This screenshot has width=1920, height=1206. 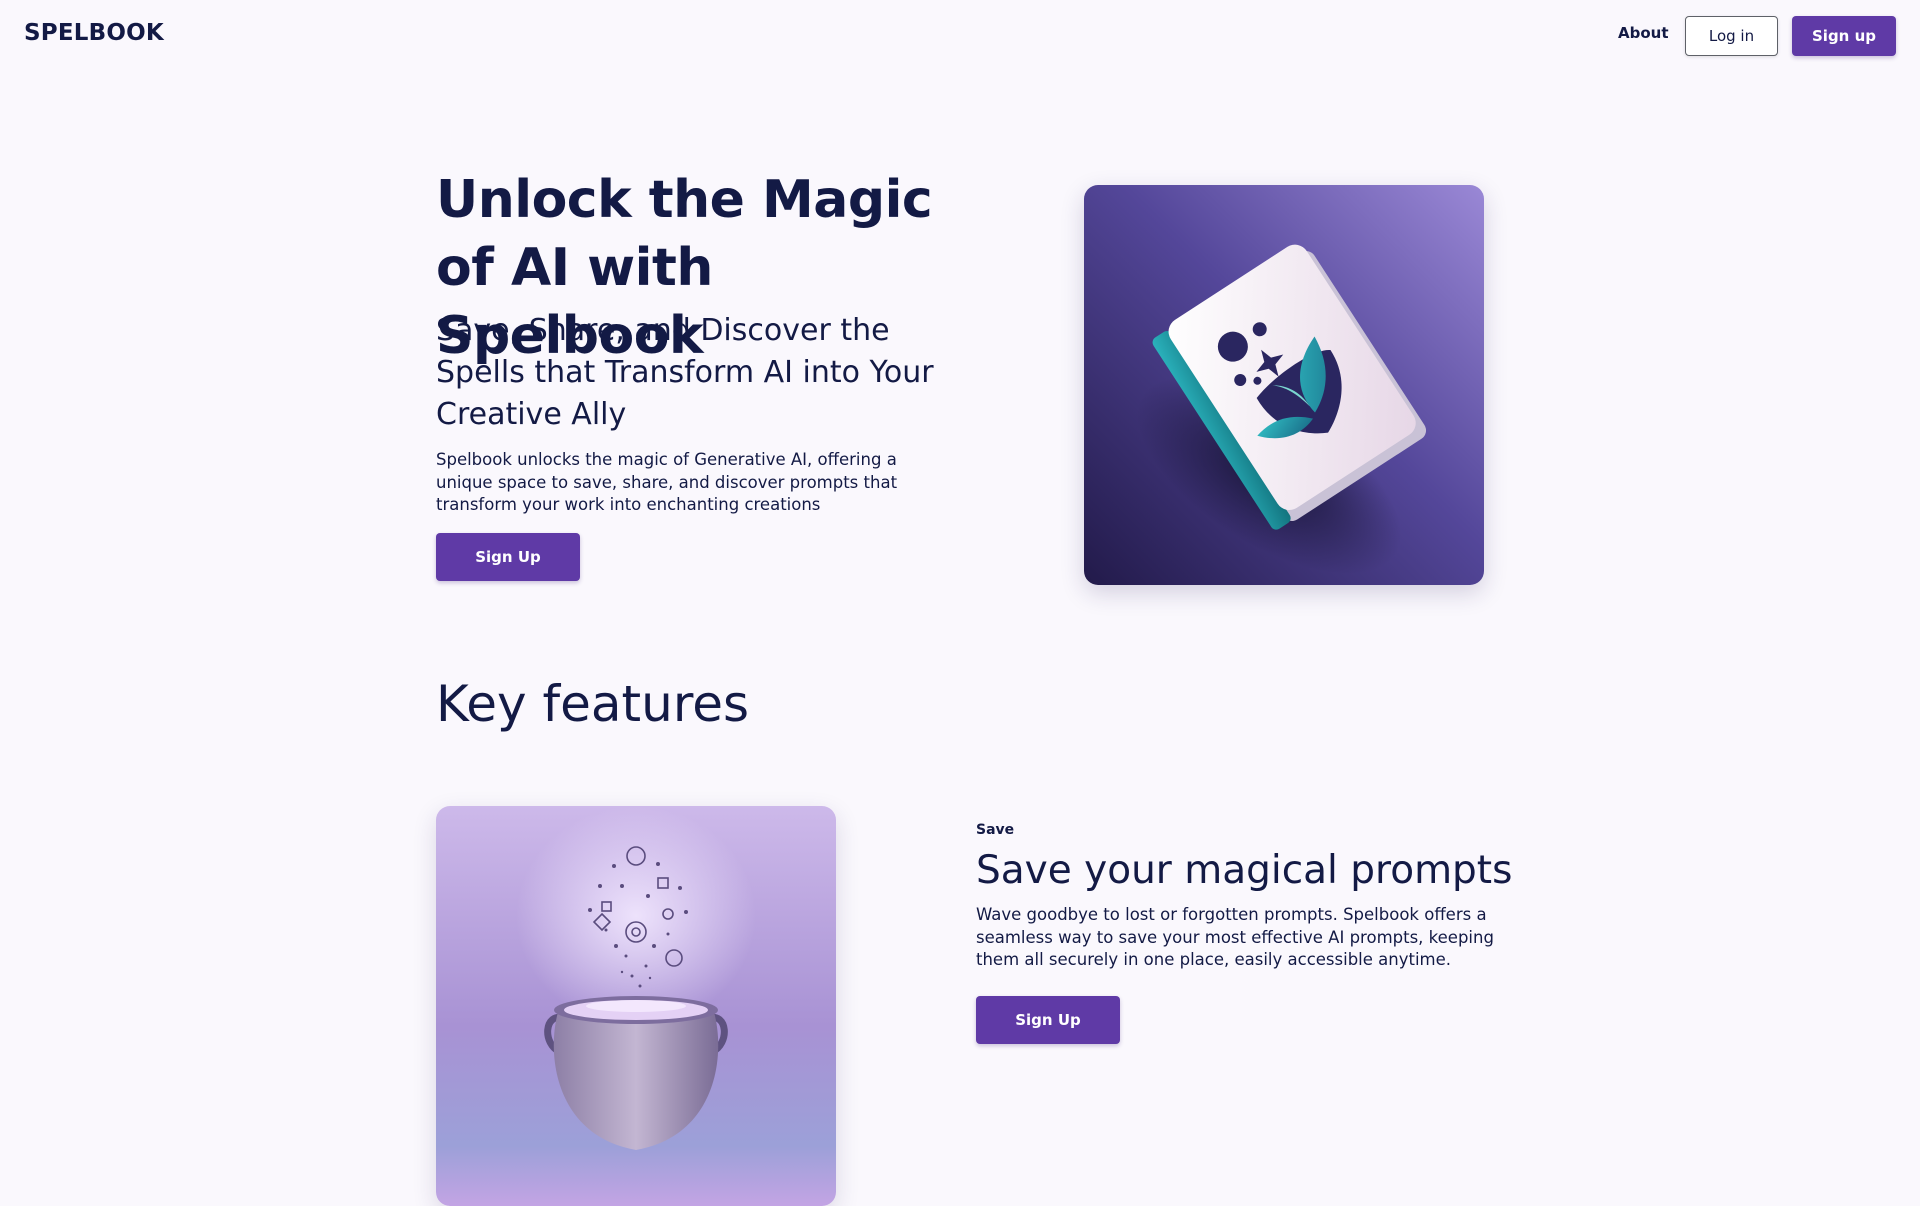 I want to click on spellbook-illustration-icon, so click(x=1284, y=385).